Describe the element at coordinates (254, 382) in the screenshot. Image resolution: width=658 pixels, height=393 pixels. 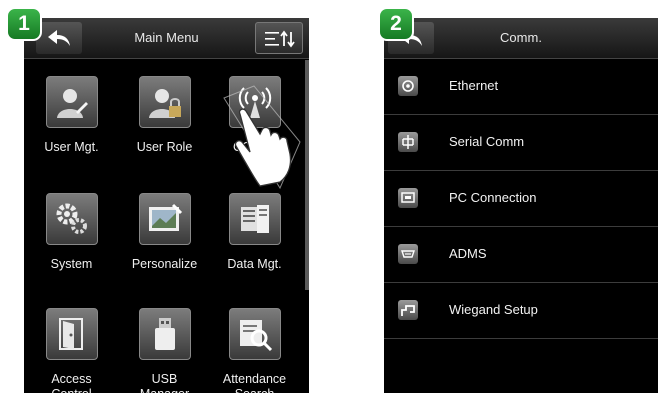
I see `tile-label: Attendance Search` at that location.